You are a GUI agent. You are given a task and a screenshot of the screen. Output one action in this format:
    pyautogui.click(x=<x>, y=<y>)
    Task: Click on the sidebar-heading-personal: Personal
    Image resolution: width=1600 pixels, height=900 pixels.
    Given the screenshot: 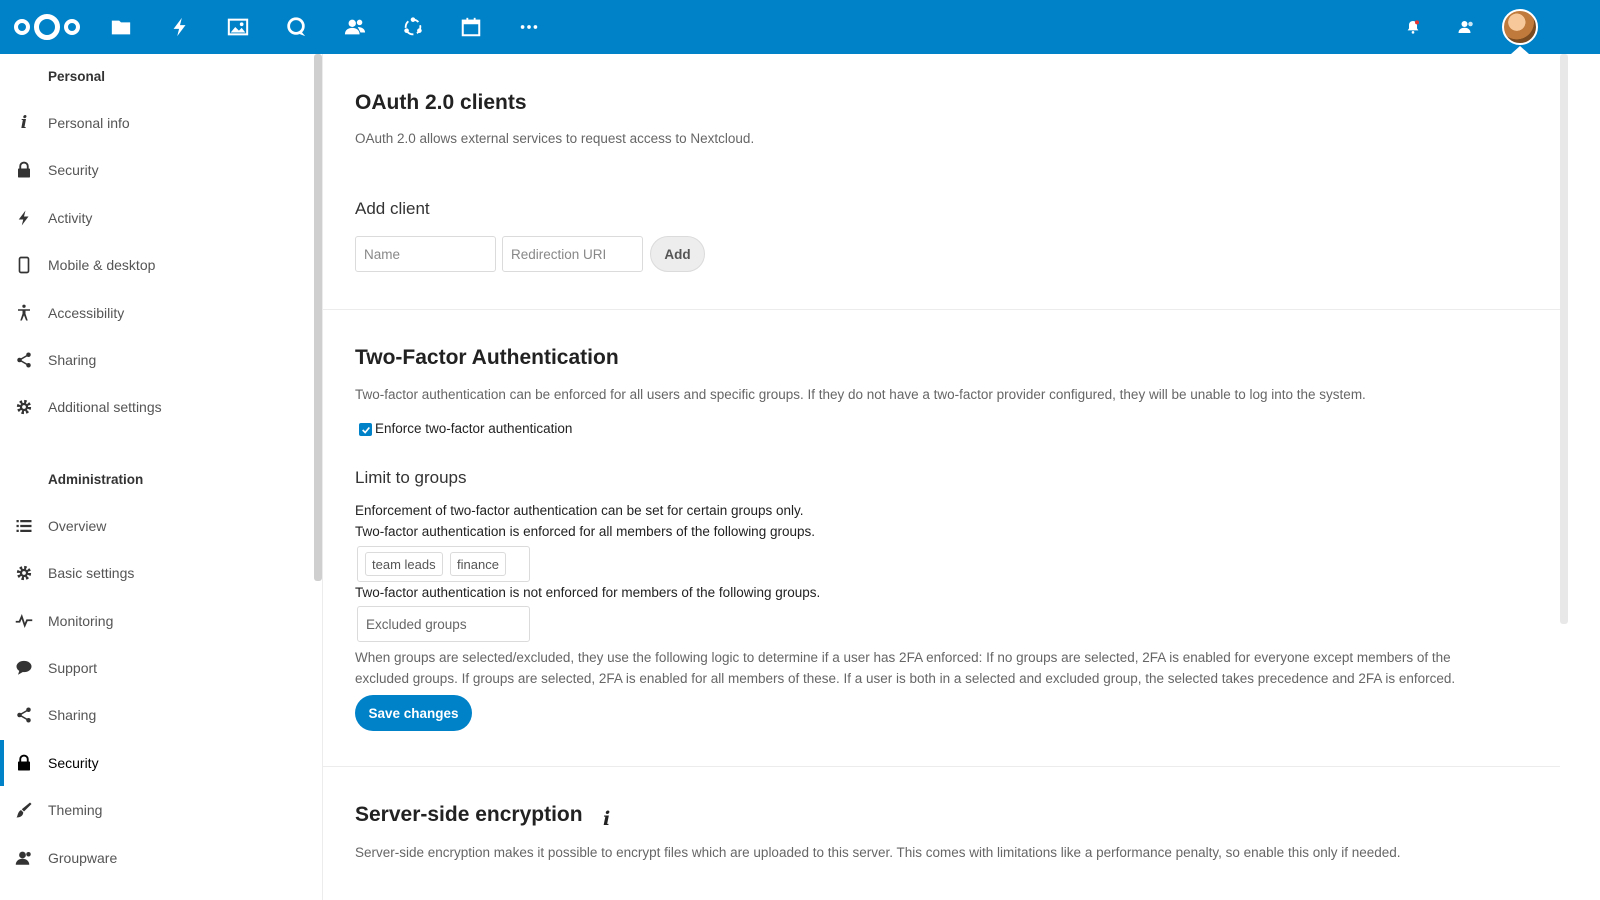 What is the action you would take?
    pyautogui.click(x=77, y=76)
    